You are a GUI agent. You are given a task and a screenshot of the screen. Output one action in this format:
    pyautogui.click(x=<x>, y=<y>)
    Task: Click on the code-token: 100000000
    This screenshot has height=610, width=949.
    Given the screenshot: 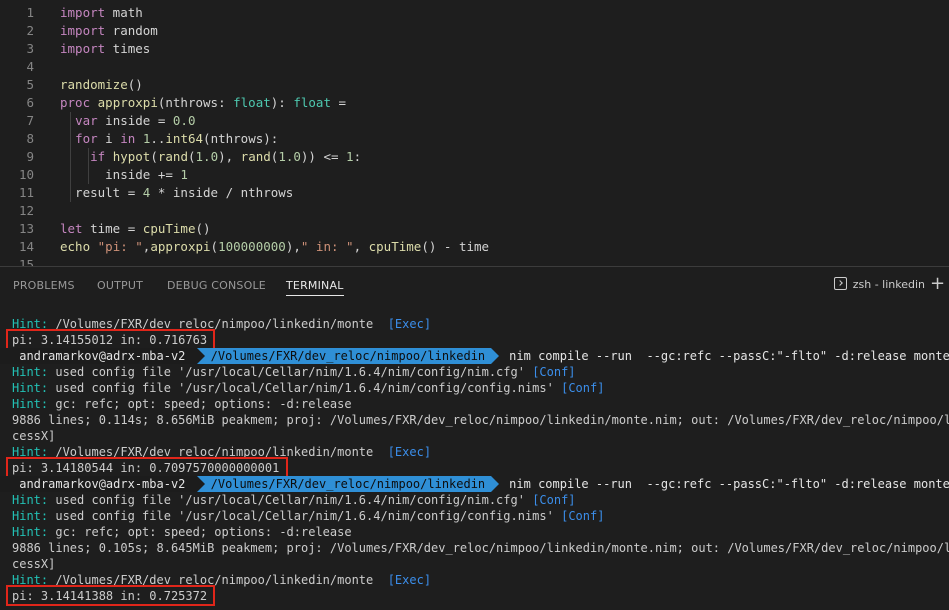 What is the action you would take?
    pyautogui.click(x=252, y=246)
    